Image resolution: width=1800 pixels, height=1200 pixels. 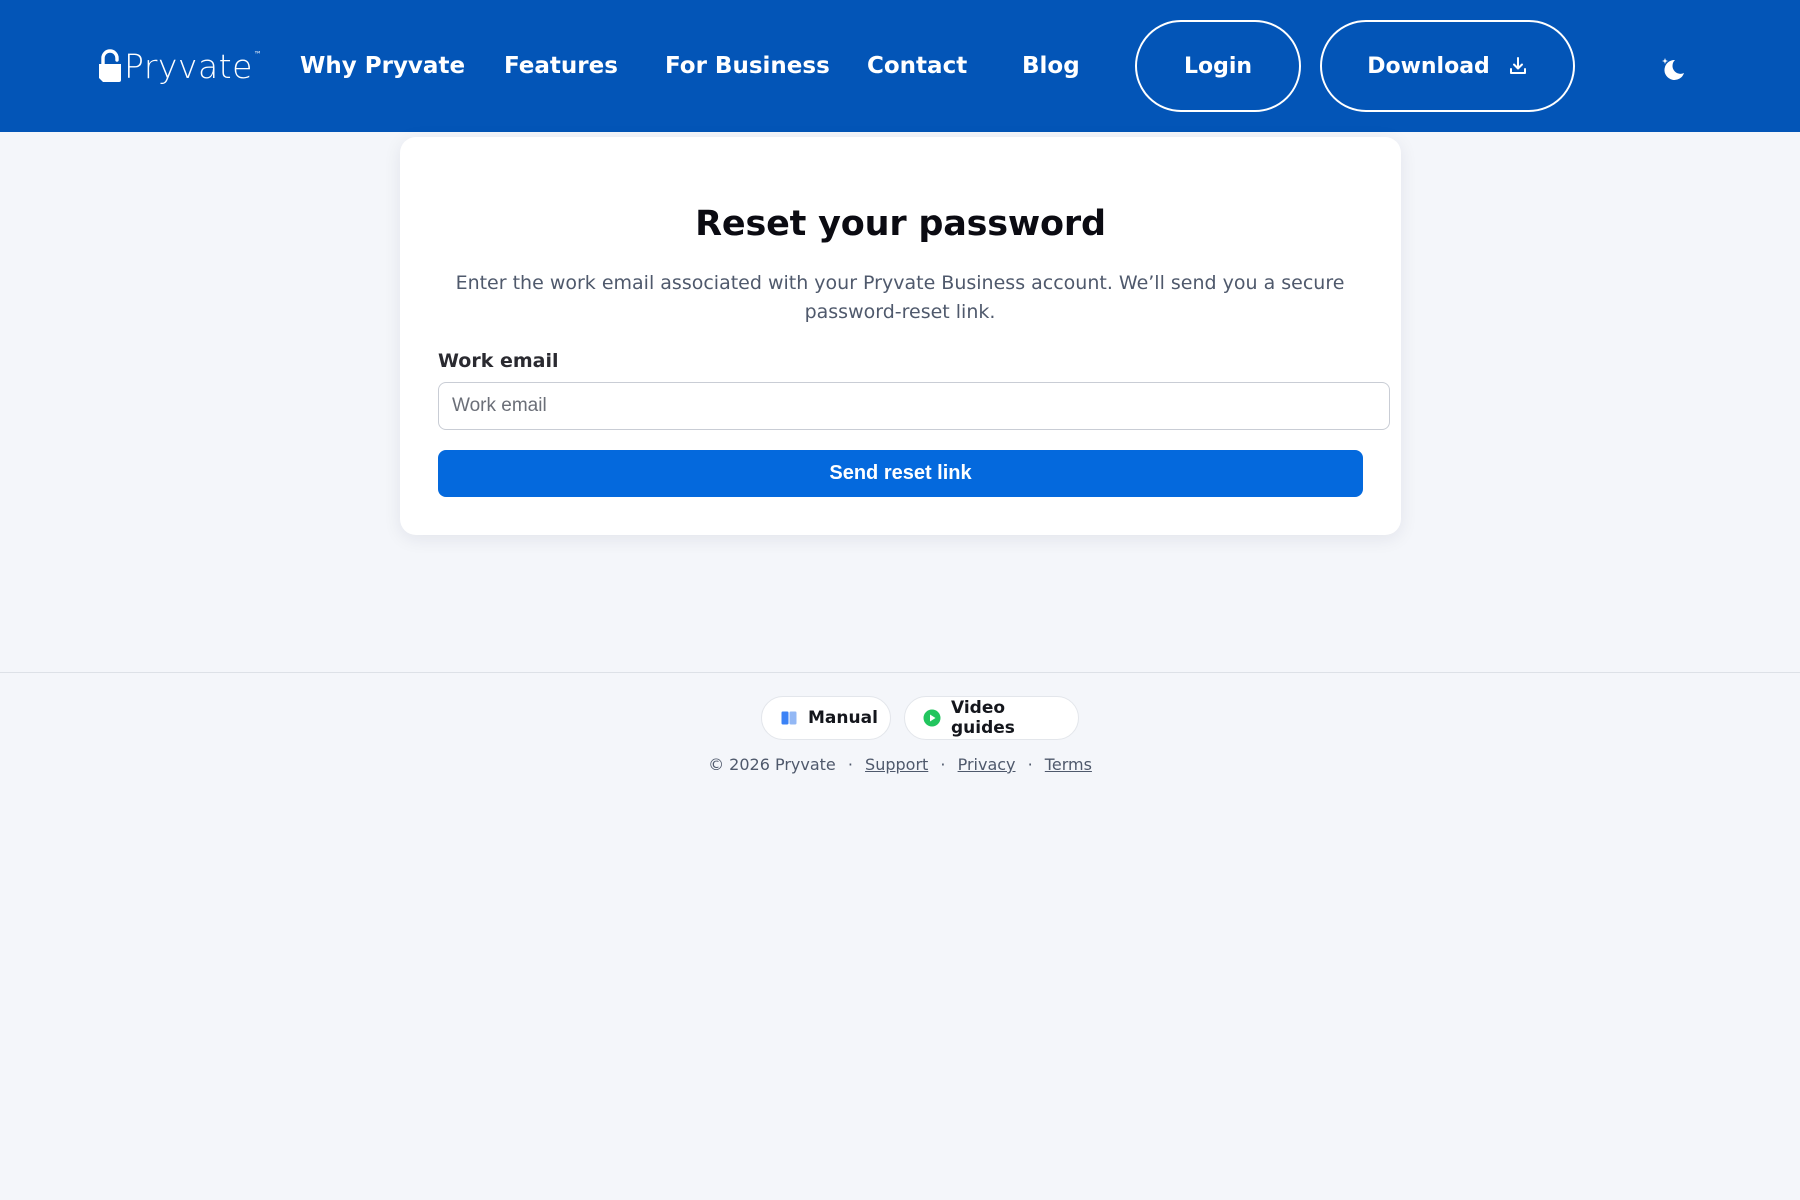 What do you see at coordinates (789, 718) in the screenshot?
I see `book-icon` at bounding box center [789, 718].